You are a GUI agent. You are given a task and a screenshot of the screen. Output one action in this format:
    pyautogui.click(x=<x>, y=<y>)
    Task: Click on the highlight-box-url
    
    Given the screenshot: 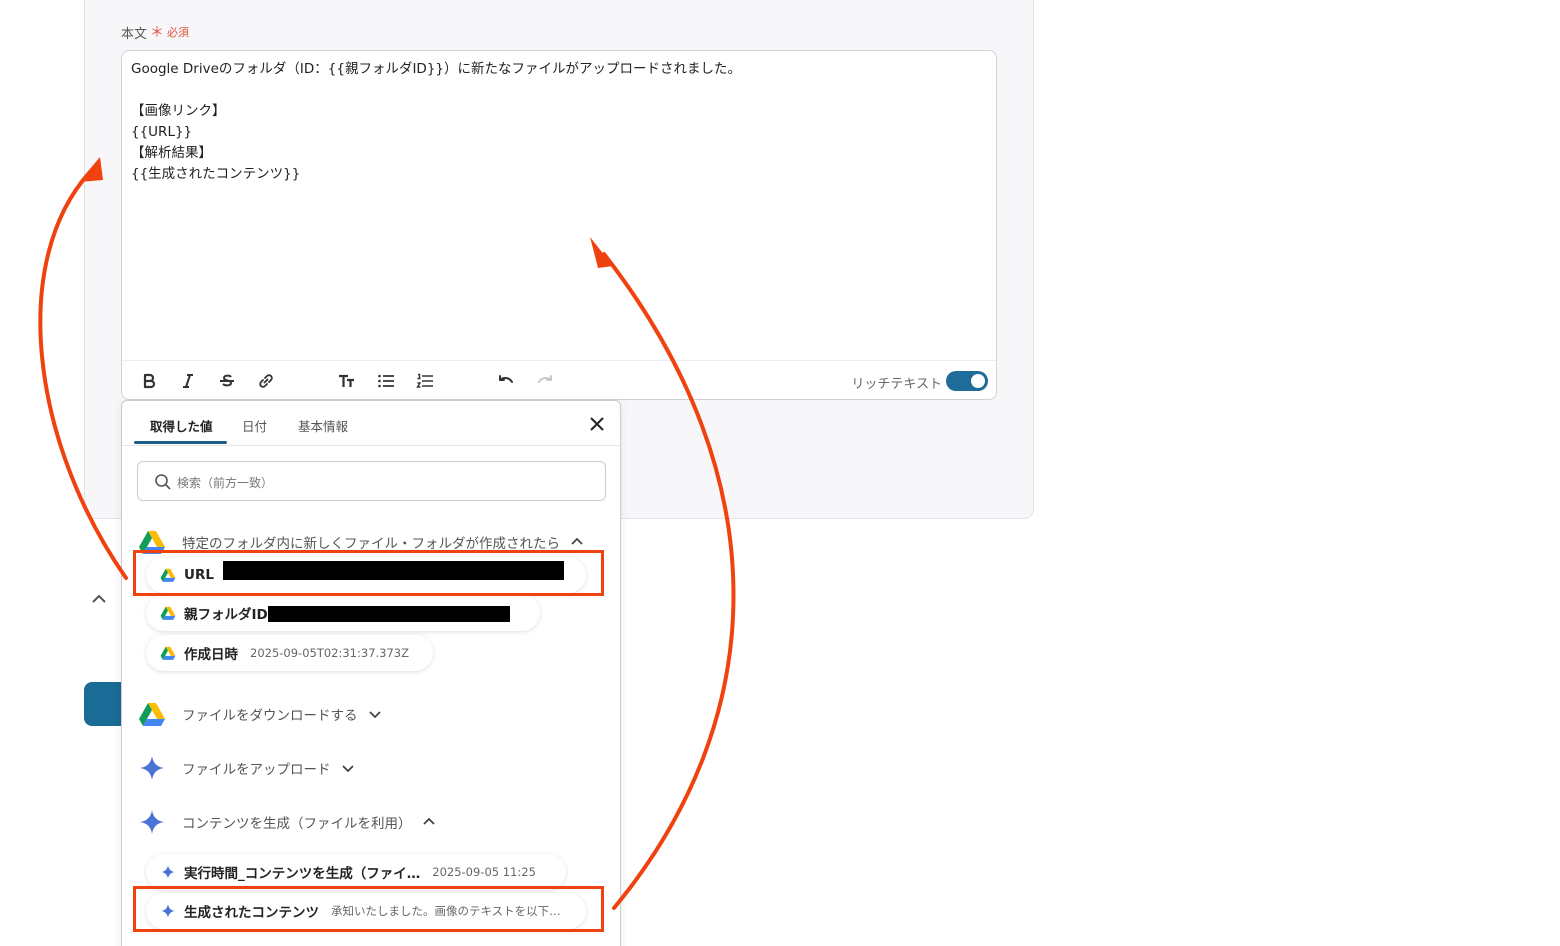 What is the action you would take?
    pyautogui.click(x=368, y=573)
    